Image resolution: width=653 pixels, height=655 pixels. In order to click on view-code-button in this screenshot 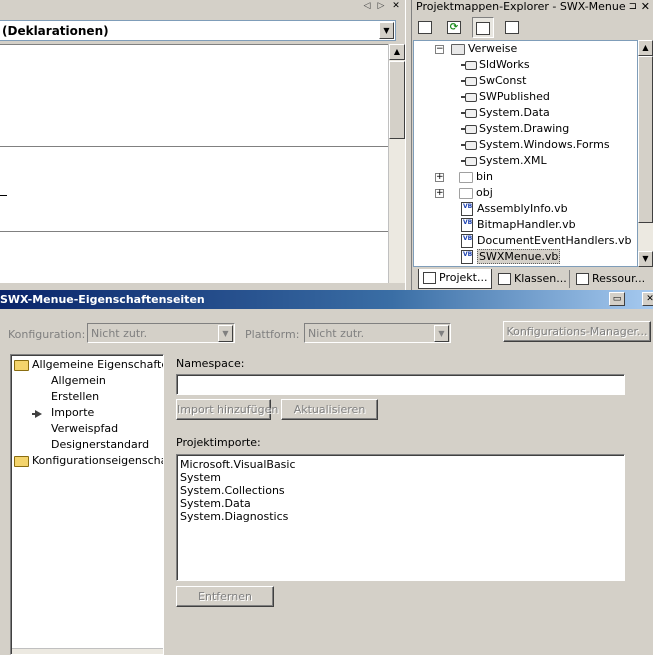, I will do `click(512, 27)`.